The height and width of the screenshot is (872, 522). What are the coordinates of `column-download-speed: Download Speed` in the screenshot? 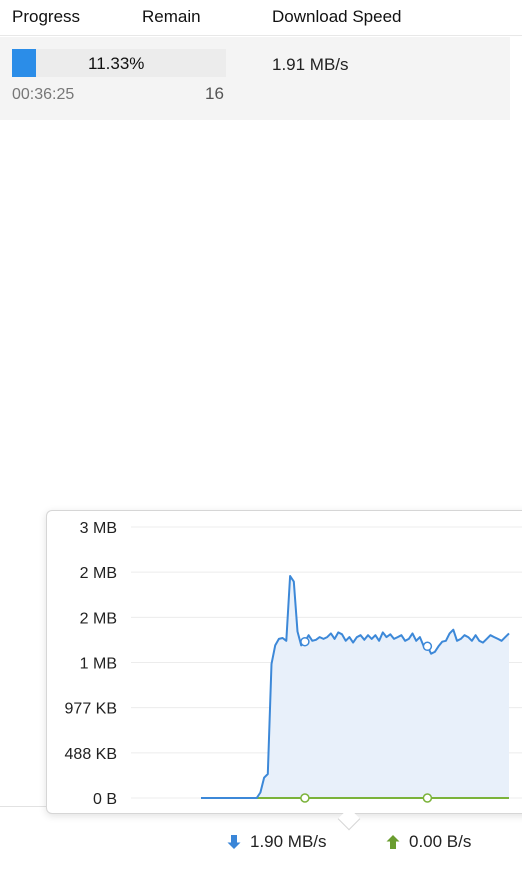 It's located at (336, 17).